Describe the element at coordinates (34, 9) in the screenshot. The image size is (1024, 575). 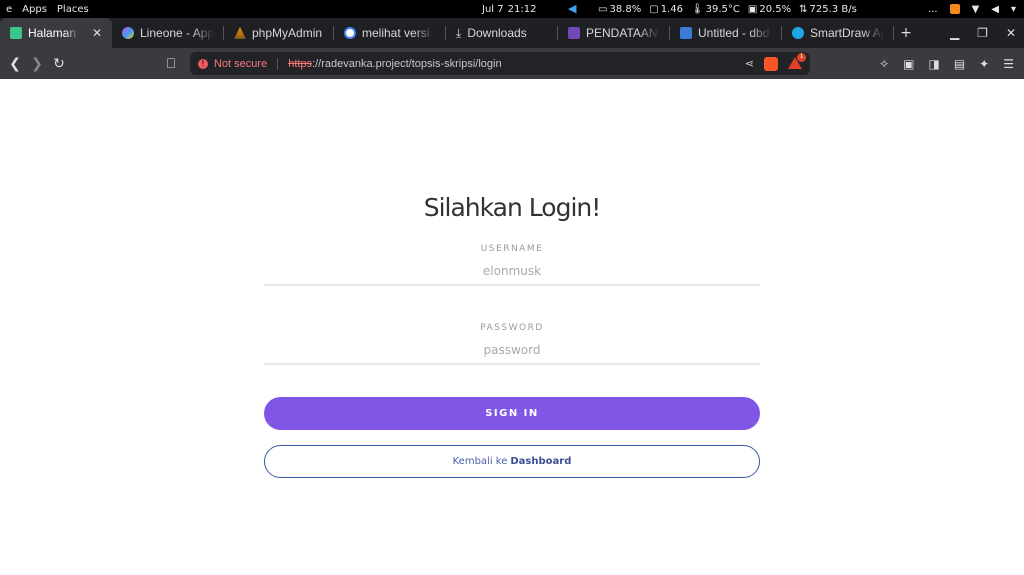
I see `system-menu-apps: Apps` at that location.